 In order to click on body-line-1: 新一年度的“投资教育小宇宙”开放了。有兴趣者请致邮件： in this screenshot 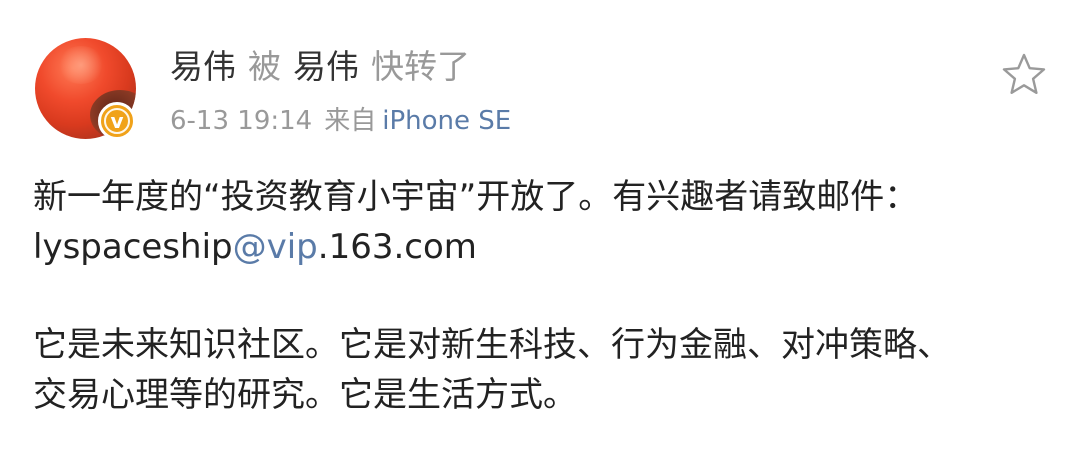, I will do `click(476, 197)`.